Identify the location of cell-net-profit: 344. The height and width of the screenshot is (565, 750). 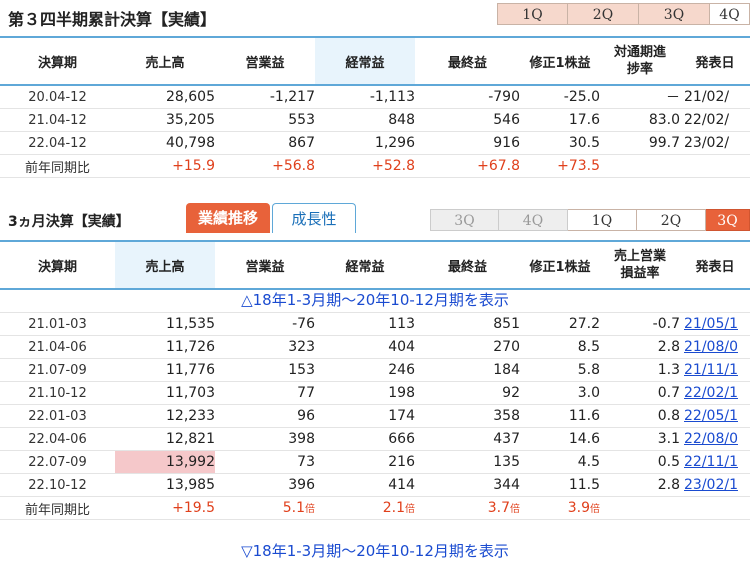
(506, 485).